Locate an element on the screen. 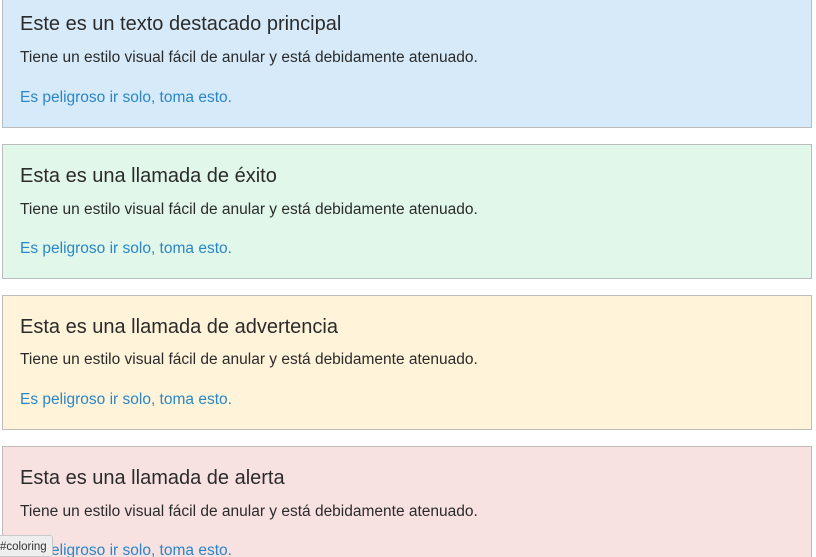 This screenshot has height=557, width=816. callout-title: Esta es una llamada de alerta is located at coordinates (152, 478).